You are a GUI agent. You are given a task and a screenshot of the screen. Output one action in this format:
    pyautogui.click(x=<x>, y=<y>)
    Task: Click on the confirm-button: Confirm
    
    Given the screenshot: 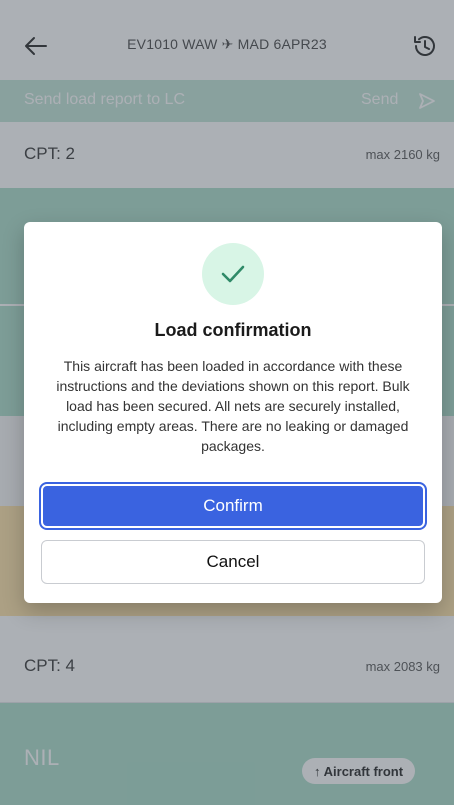 What is the action you would take?
    pyautogui.click(x=233, y=506)
    